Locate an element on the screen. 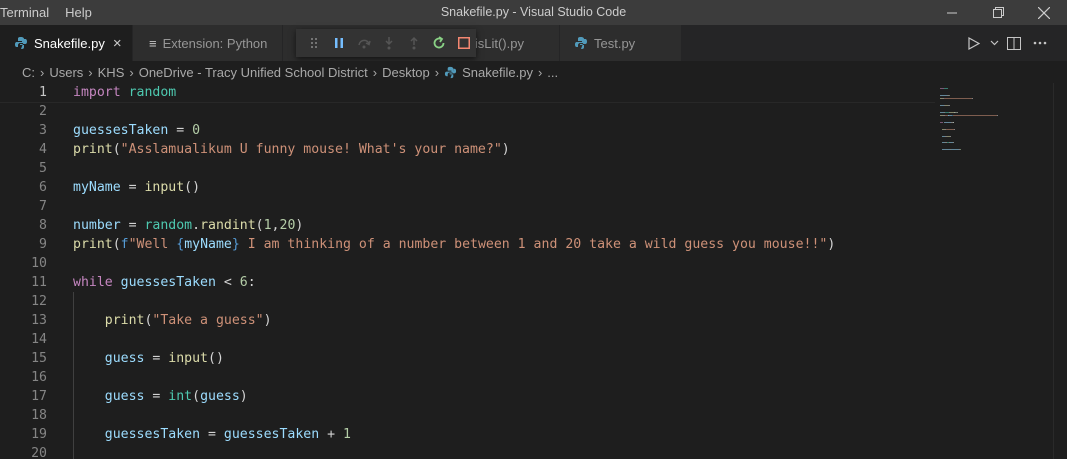 Image resolution: width=1067 pixels, height=459 pixels. code-token: ( is located at coordinates (196, 396).